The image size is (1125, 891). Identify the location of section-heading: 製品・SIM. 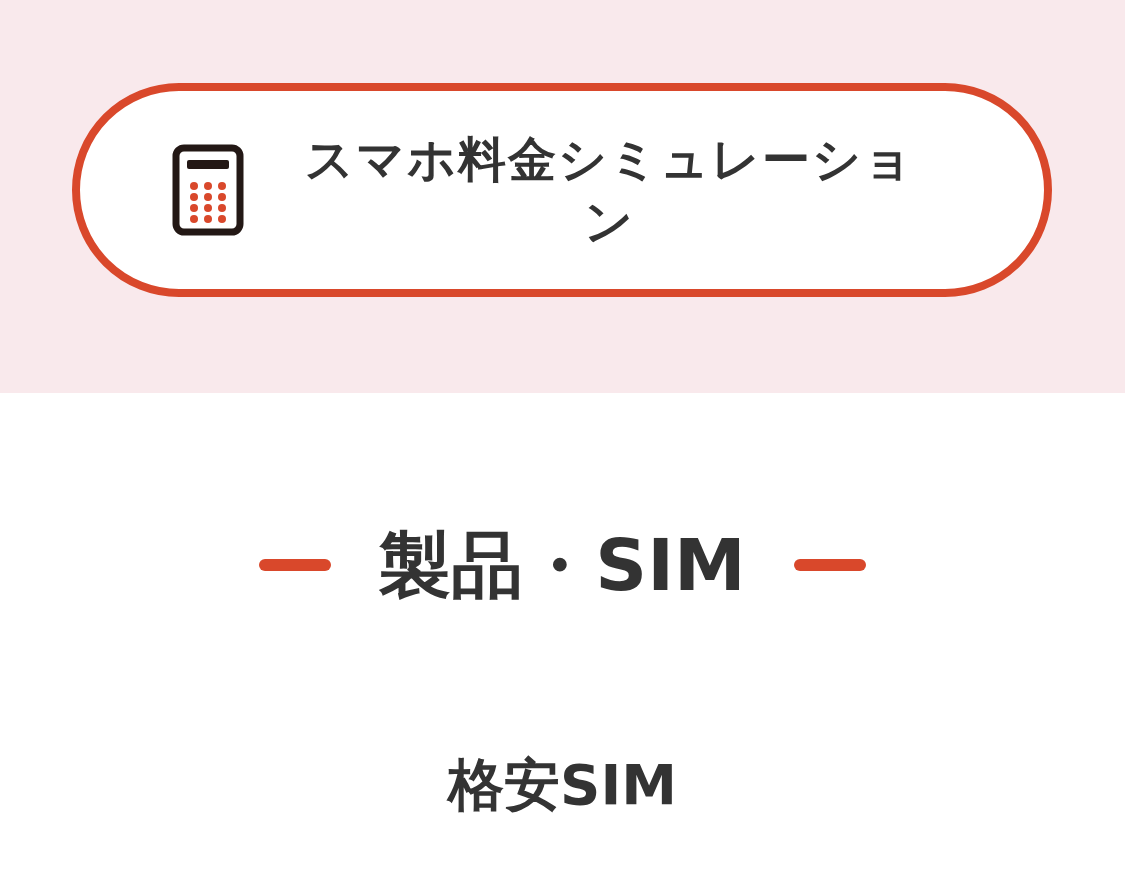
(562, 565).